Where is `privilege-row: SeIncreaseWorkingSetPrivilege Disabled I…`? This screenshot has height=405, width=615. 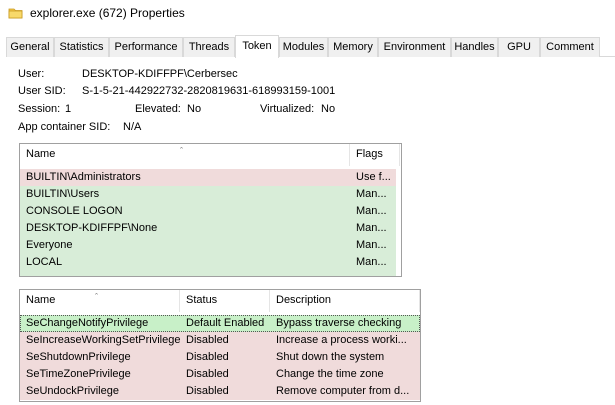
privilege-row: SeIncreaseWorkingSetPrivilege Disabled I… is located at coordinates (220, 340).